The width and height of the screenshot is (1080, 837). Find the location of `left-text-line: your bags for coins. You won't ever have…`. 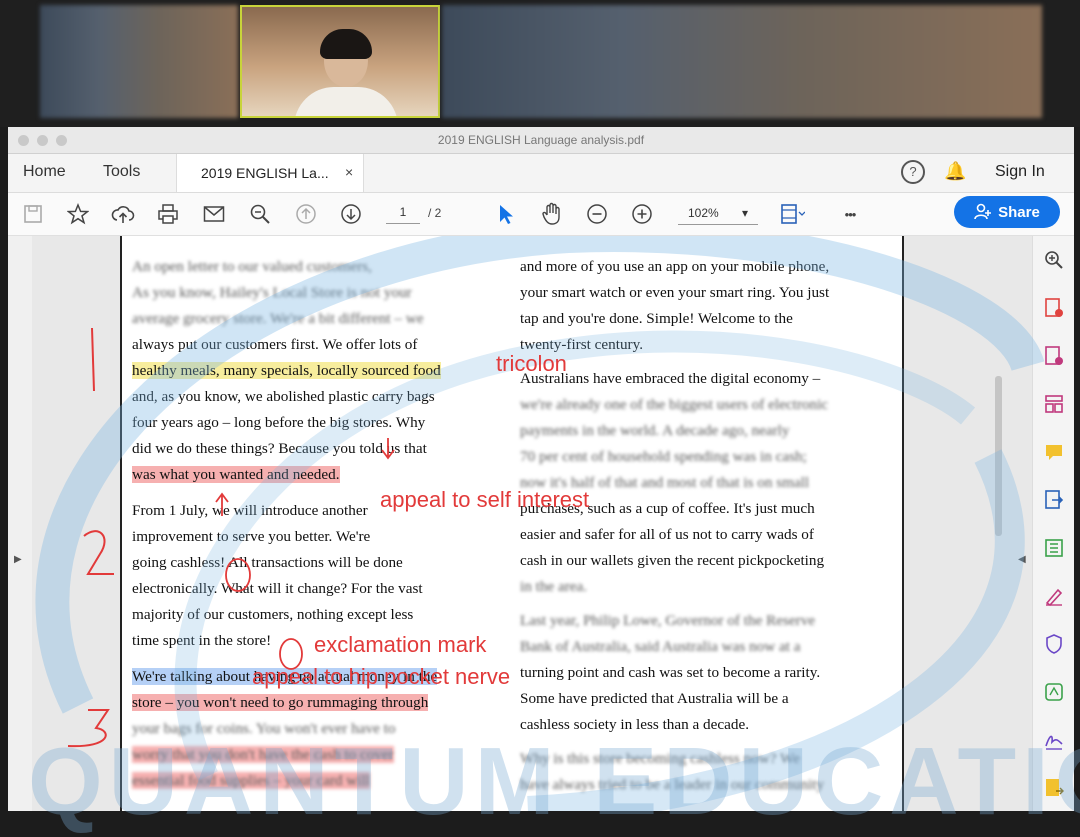

left-text-line: your bags for coins. You won't ever have… is located at coordinates (264, 728).